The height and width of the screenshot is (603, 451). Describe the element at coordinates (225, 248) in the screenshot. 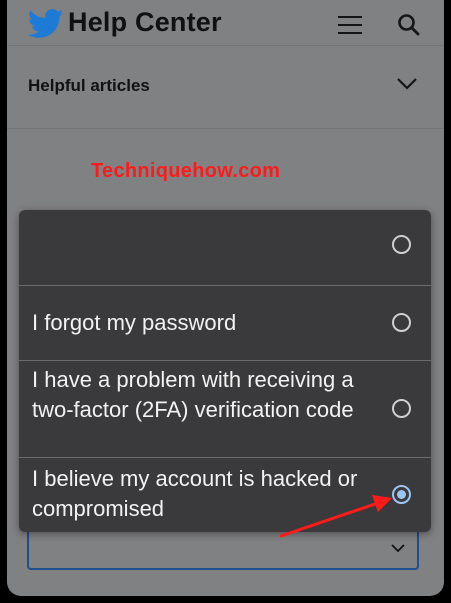

I see `option-empty` at that location.